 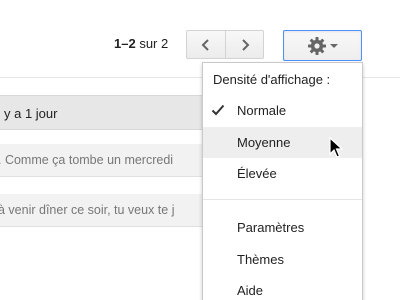 What do you see at coordinates (250, 290) in the screenshot?
I see `menu-item-label: Aide` at bounding box center [250, 290].